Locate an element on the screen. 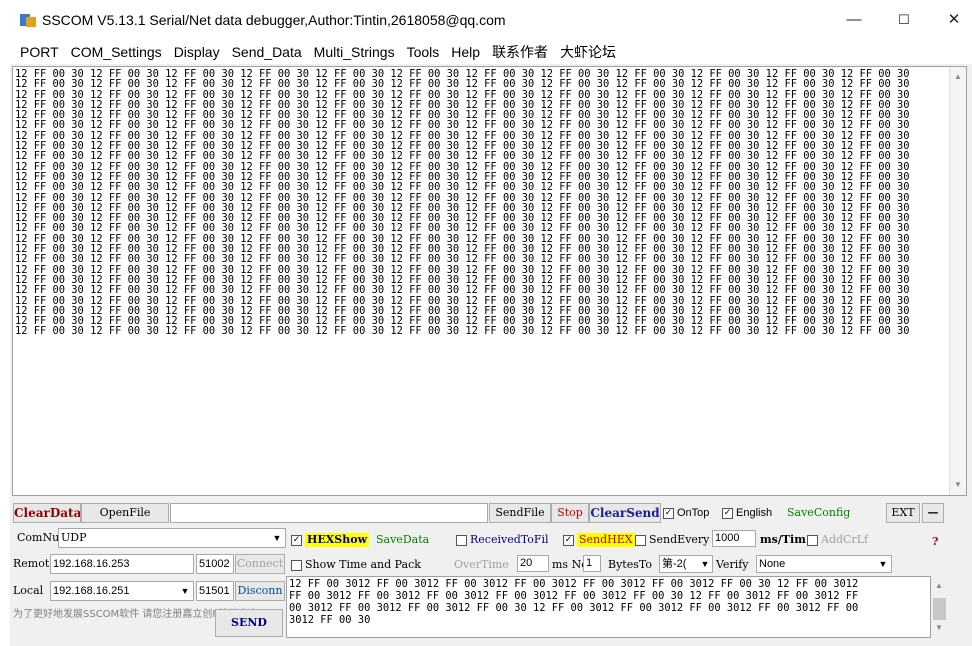  menu-forum: 大虾论坛 is located at coordinates (588, 52).